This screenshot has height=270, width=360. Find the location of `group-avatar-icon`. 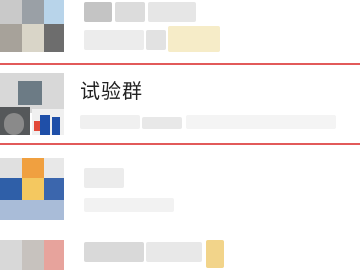

group-avatar-icon is located at coordinates (32, 104).